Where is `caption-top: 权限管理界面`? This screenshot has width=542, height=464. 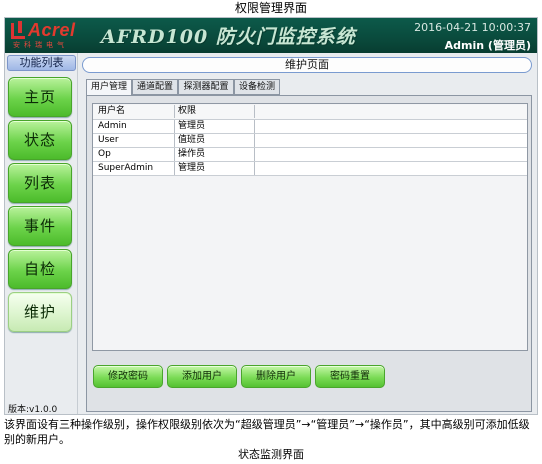
caption-top: 权限管理界面 is located at coordinates (270, 8).